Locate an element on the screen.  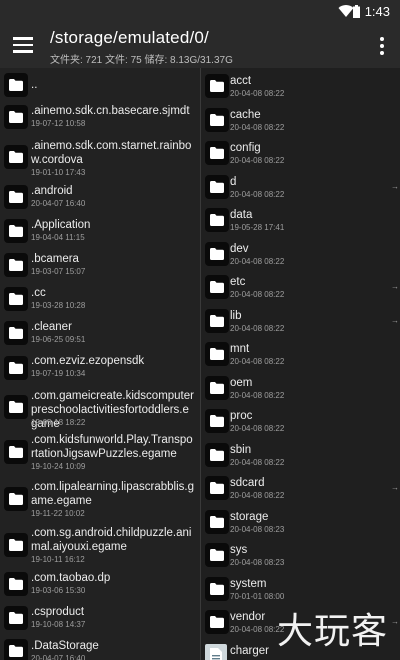
file-name: lib is located at coordinates (236, 316).